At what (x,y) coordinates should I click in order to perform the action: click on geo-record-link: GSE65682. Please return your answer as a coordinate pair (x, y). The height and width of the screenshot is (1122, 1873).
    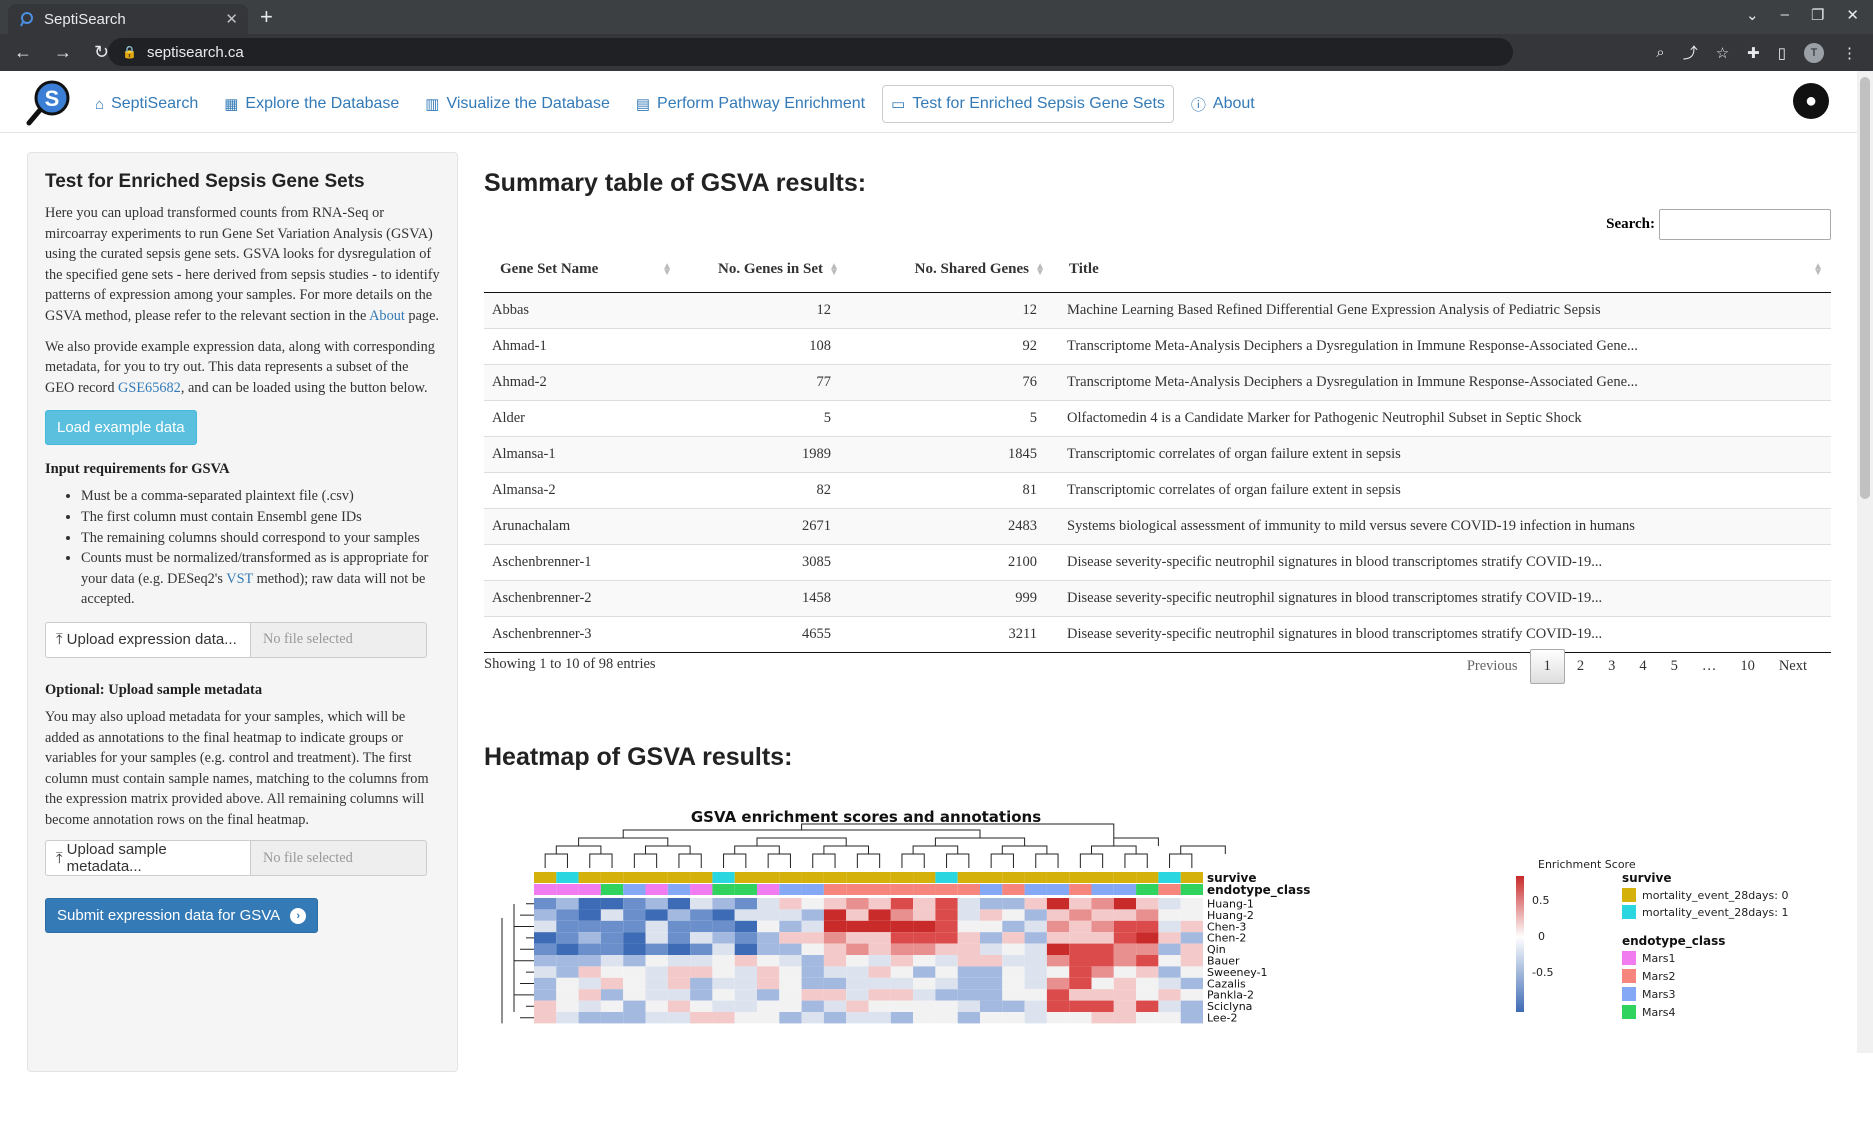
    Looking at the image, I should click on (149, 388).